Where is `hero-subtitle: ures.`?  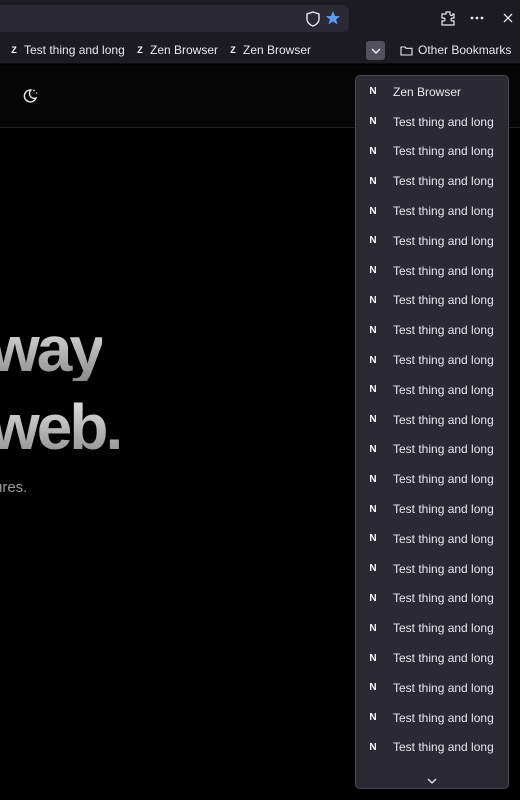 hero-subtitle: ures. is located at coordinates (14, 487).